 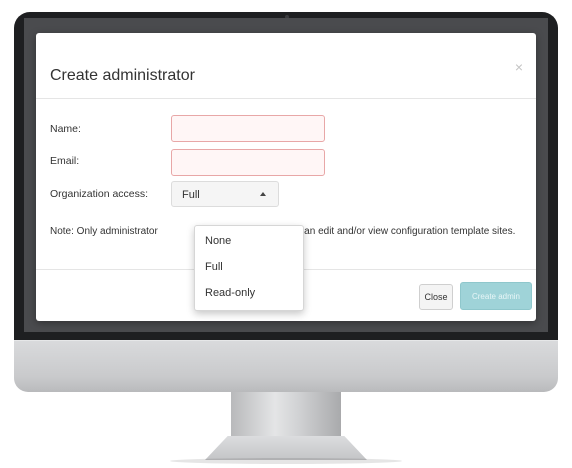 What do you see at coordinates (286, 415) in the screenshot?
I see `monitor-stand-neck` at bounding box center [286, 415].